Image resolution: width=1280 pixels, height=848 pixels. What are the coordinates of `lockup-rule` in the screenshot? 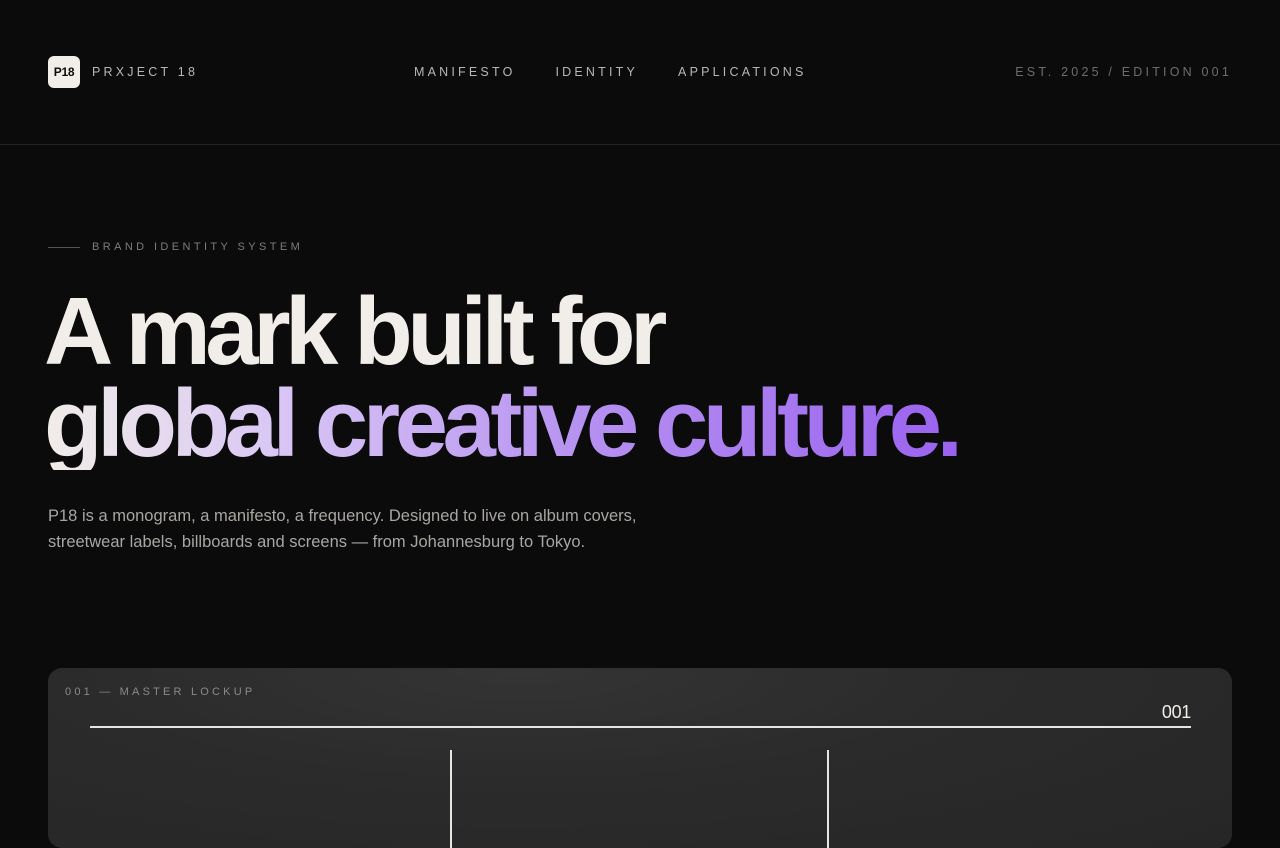 It's located at (640, 727).